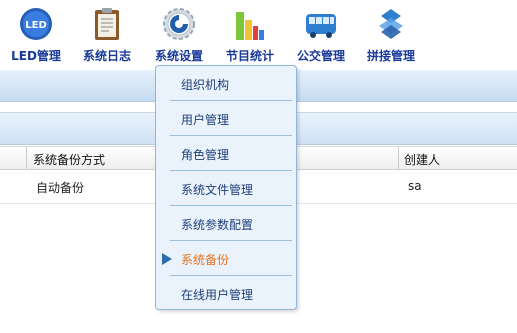  What do you see at coordinates (249, 56) in the screenshot?
I see `toolbar-label: 节目统计` at bounding box center [249, 56].